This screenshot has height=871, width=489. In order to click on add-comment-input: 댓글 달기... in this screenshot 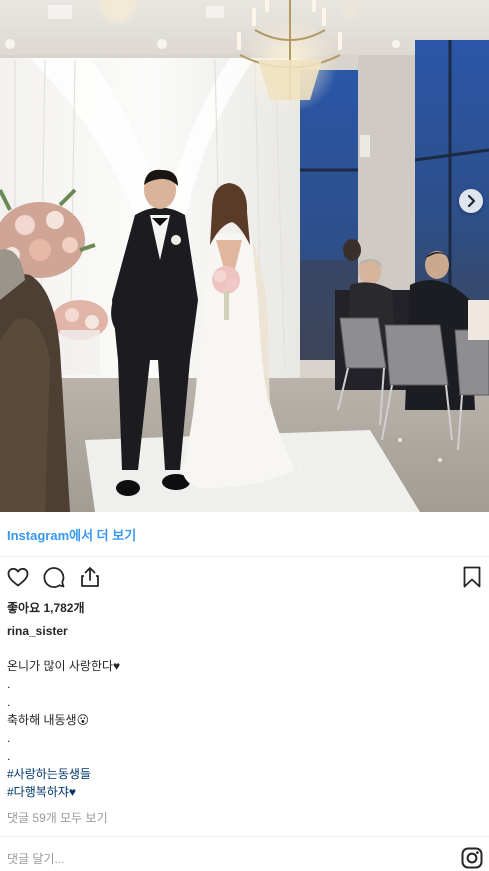, I will do `click(36, 858)`.